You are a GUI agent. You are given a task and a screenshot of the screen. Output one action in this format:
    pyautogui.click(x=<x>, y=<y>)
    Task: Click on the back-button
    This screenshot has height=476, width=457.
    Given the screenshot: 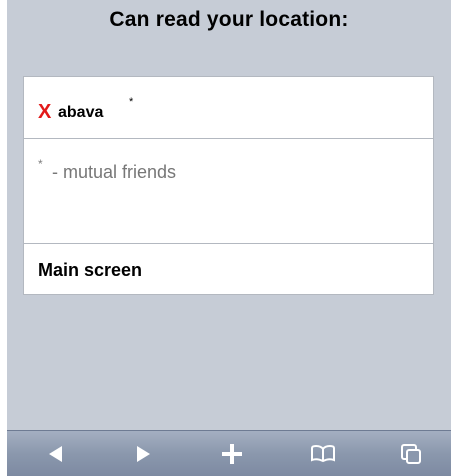 What is the action you would take?
    pyautogui.click(x=56, y=453)
    